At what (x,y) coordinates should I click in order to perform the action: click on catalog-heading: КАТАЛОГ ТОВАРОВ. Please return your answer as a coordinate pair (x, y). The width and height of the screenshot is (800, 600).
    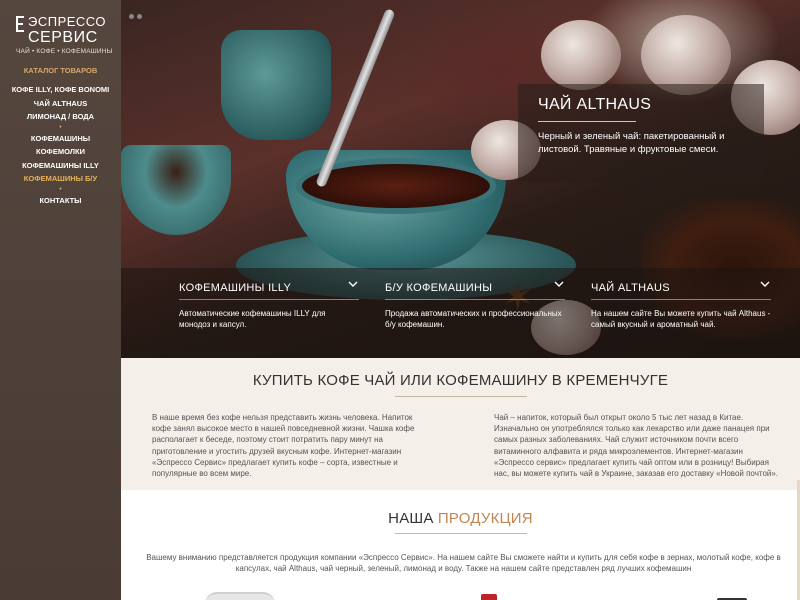
    Looking at the image, I should click on (60, 70).